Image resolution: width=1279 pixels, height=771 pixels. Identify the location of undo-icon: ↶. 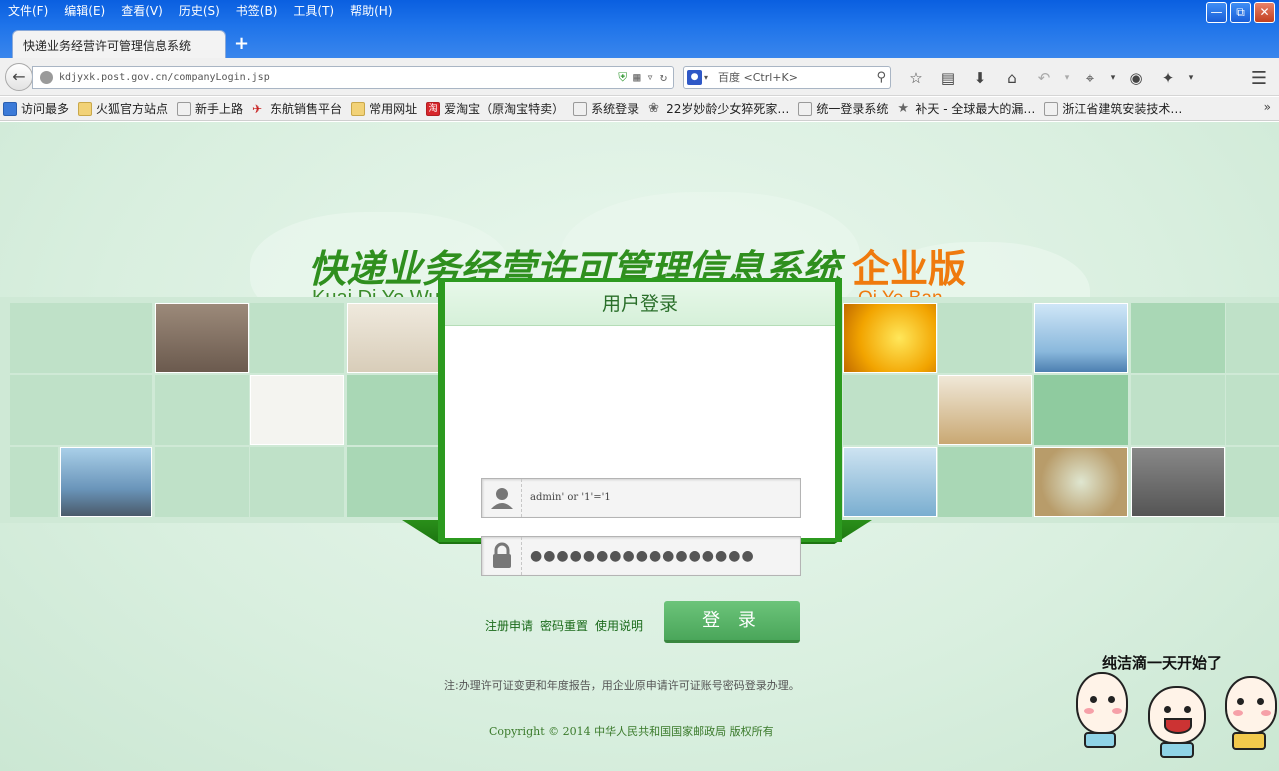
(1044, 78).